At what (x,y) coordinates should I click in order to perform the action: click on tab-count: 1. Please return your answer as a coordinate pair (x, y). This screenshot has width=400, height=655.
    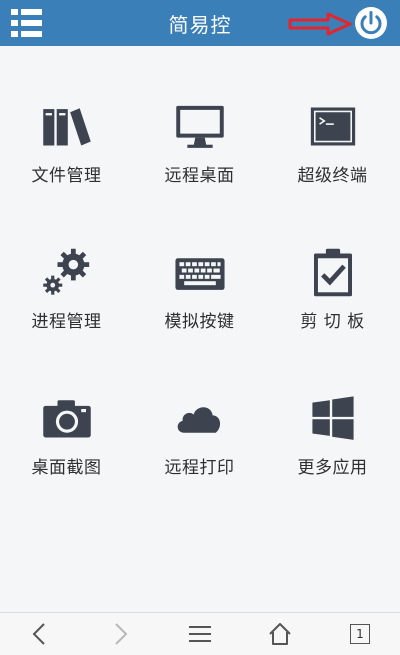
    Looking at the image, I should click on (360, 634).